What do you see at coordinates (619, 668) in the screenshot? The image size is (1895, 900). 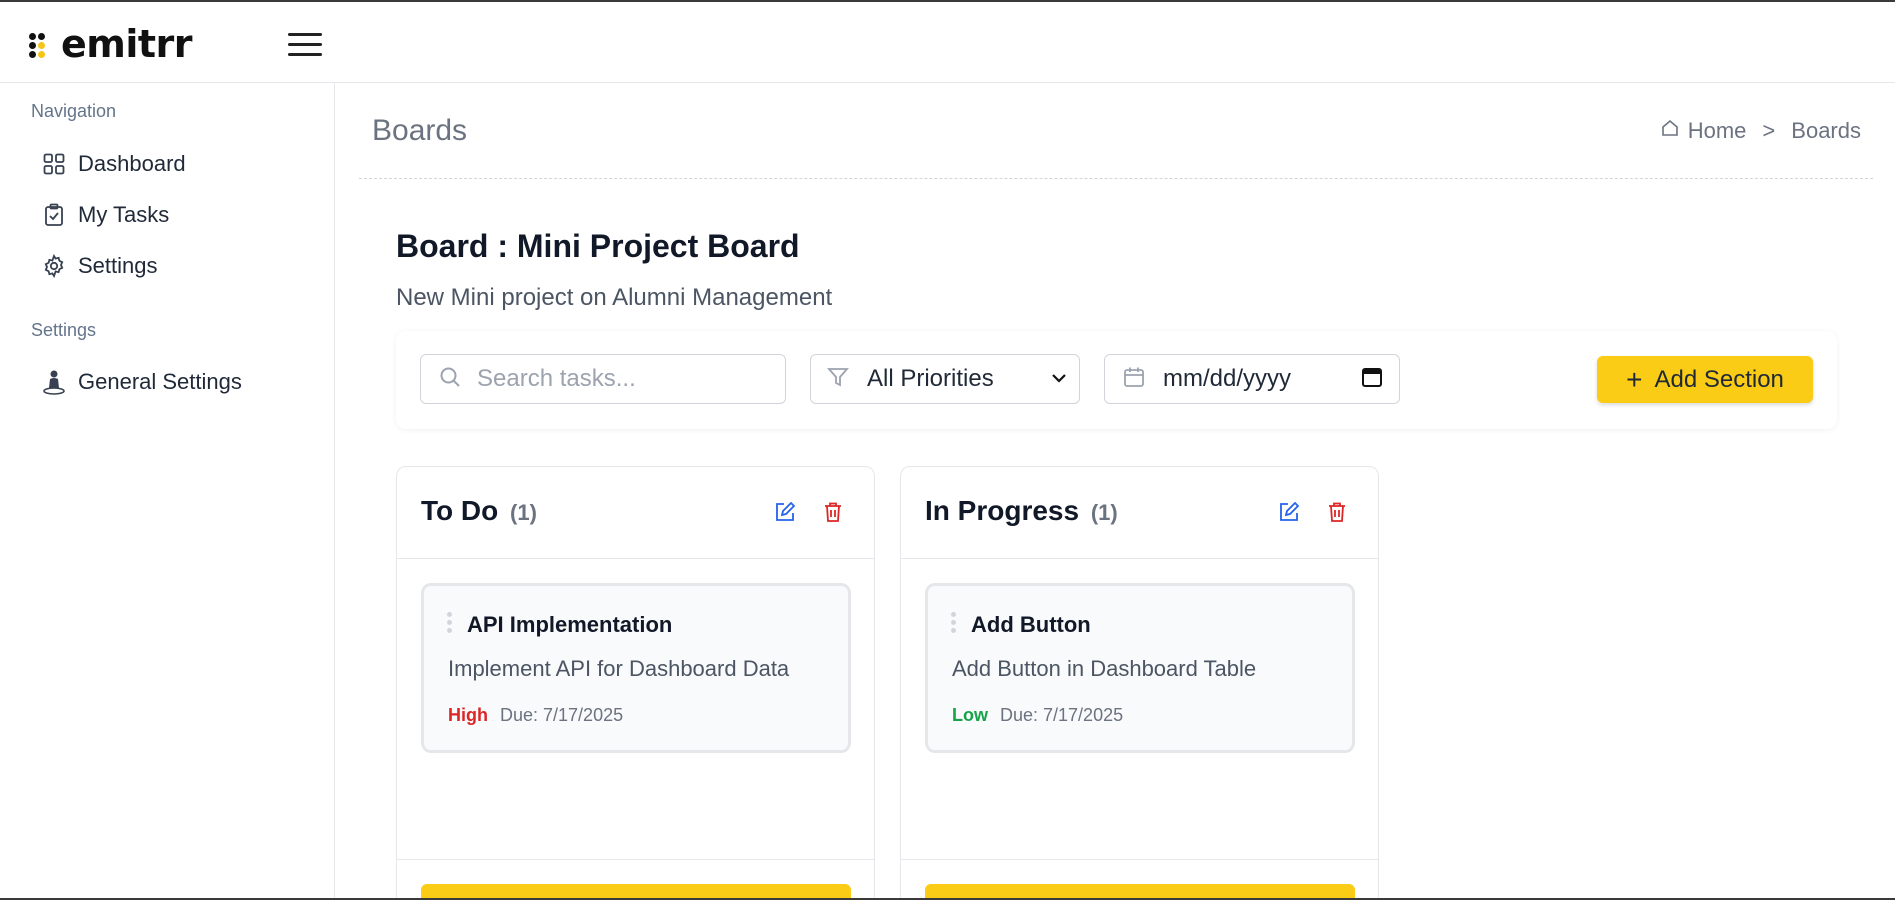 I see `task-description: Implement API for Dashboard Data` at bounding box center [619, 668].